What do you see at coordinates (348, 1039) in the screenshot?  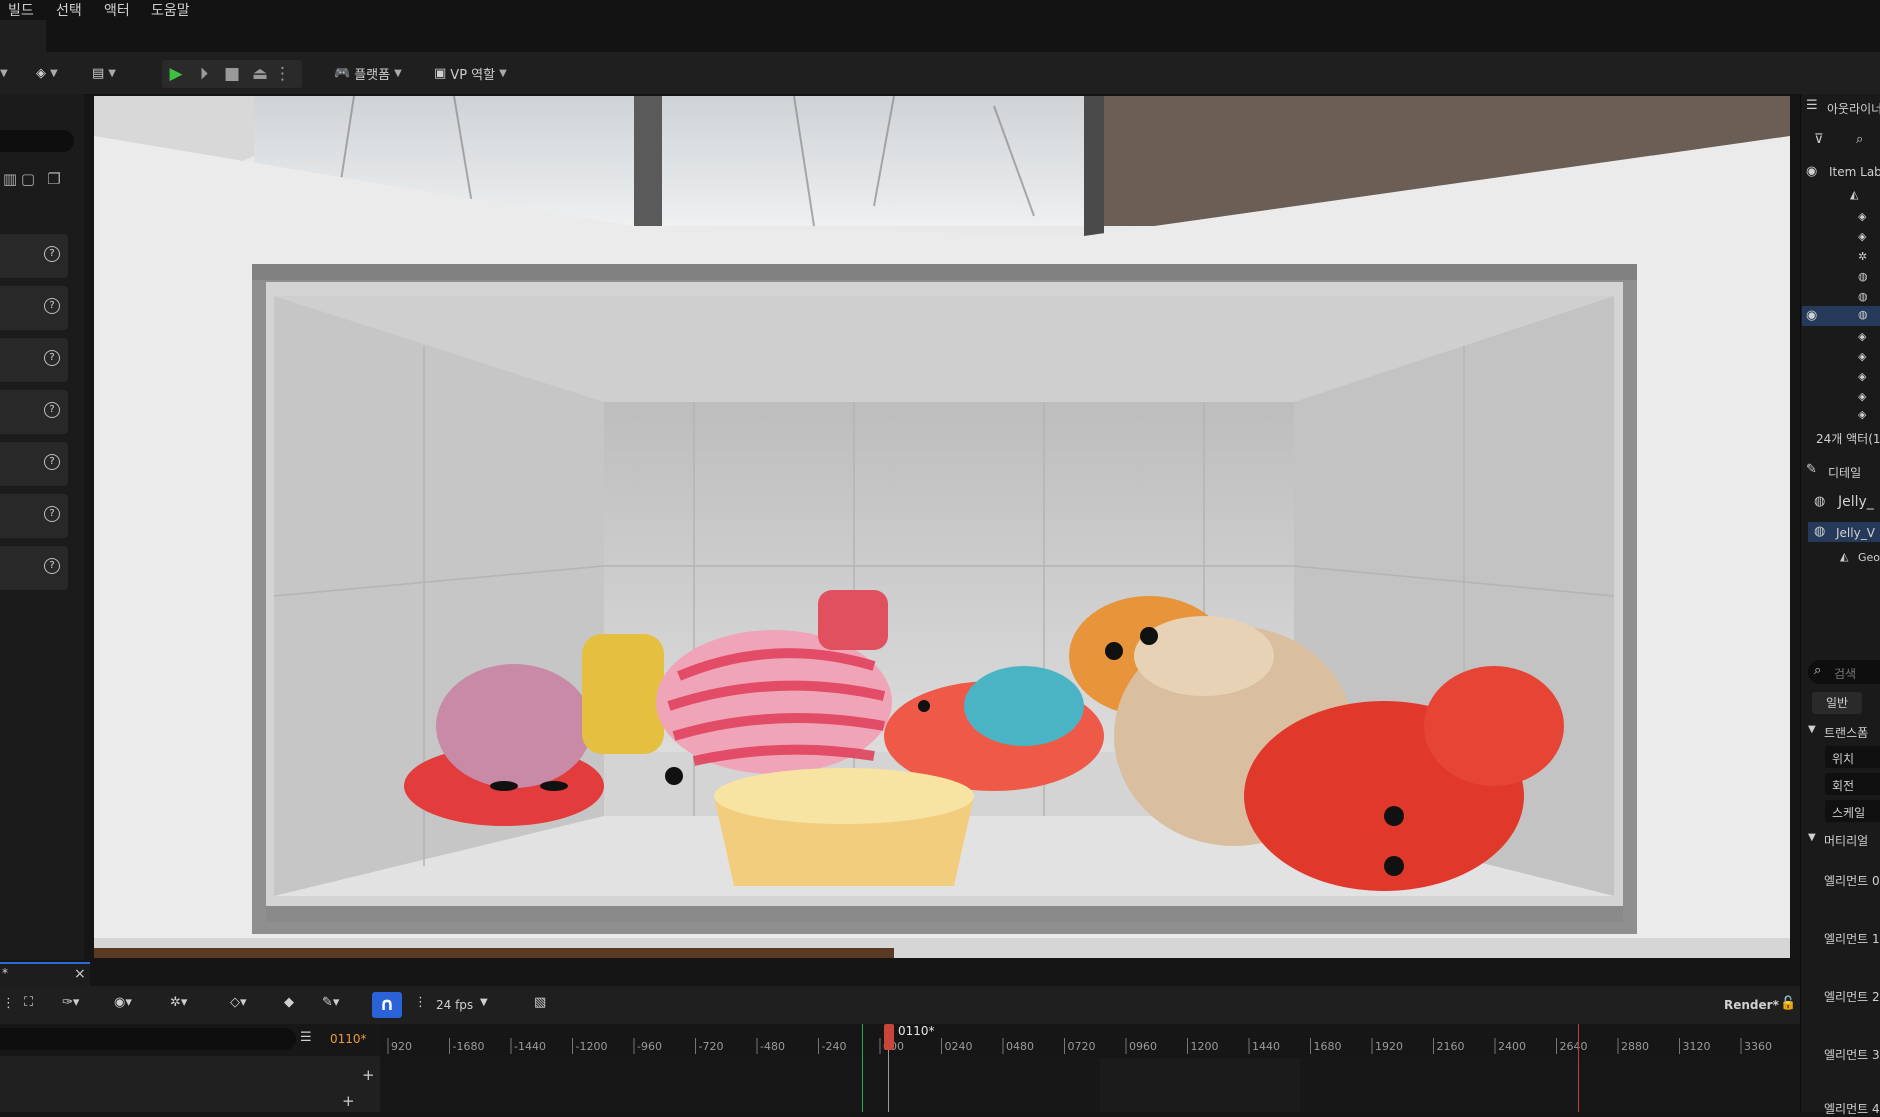 I see `current-frame: 0110*` at bounding box center [348, 1039].